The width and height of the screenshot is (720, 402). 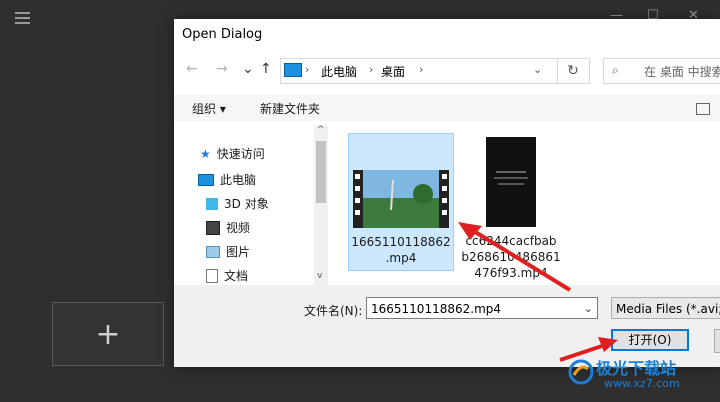 I want to click on file-item: 1665110118862 .mp4, so click(x=401, y=202).